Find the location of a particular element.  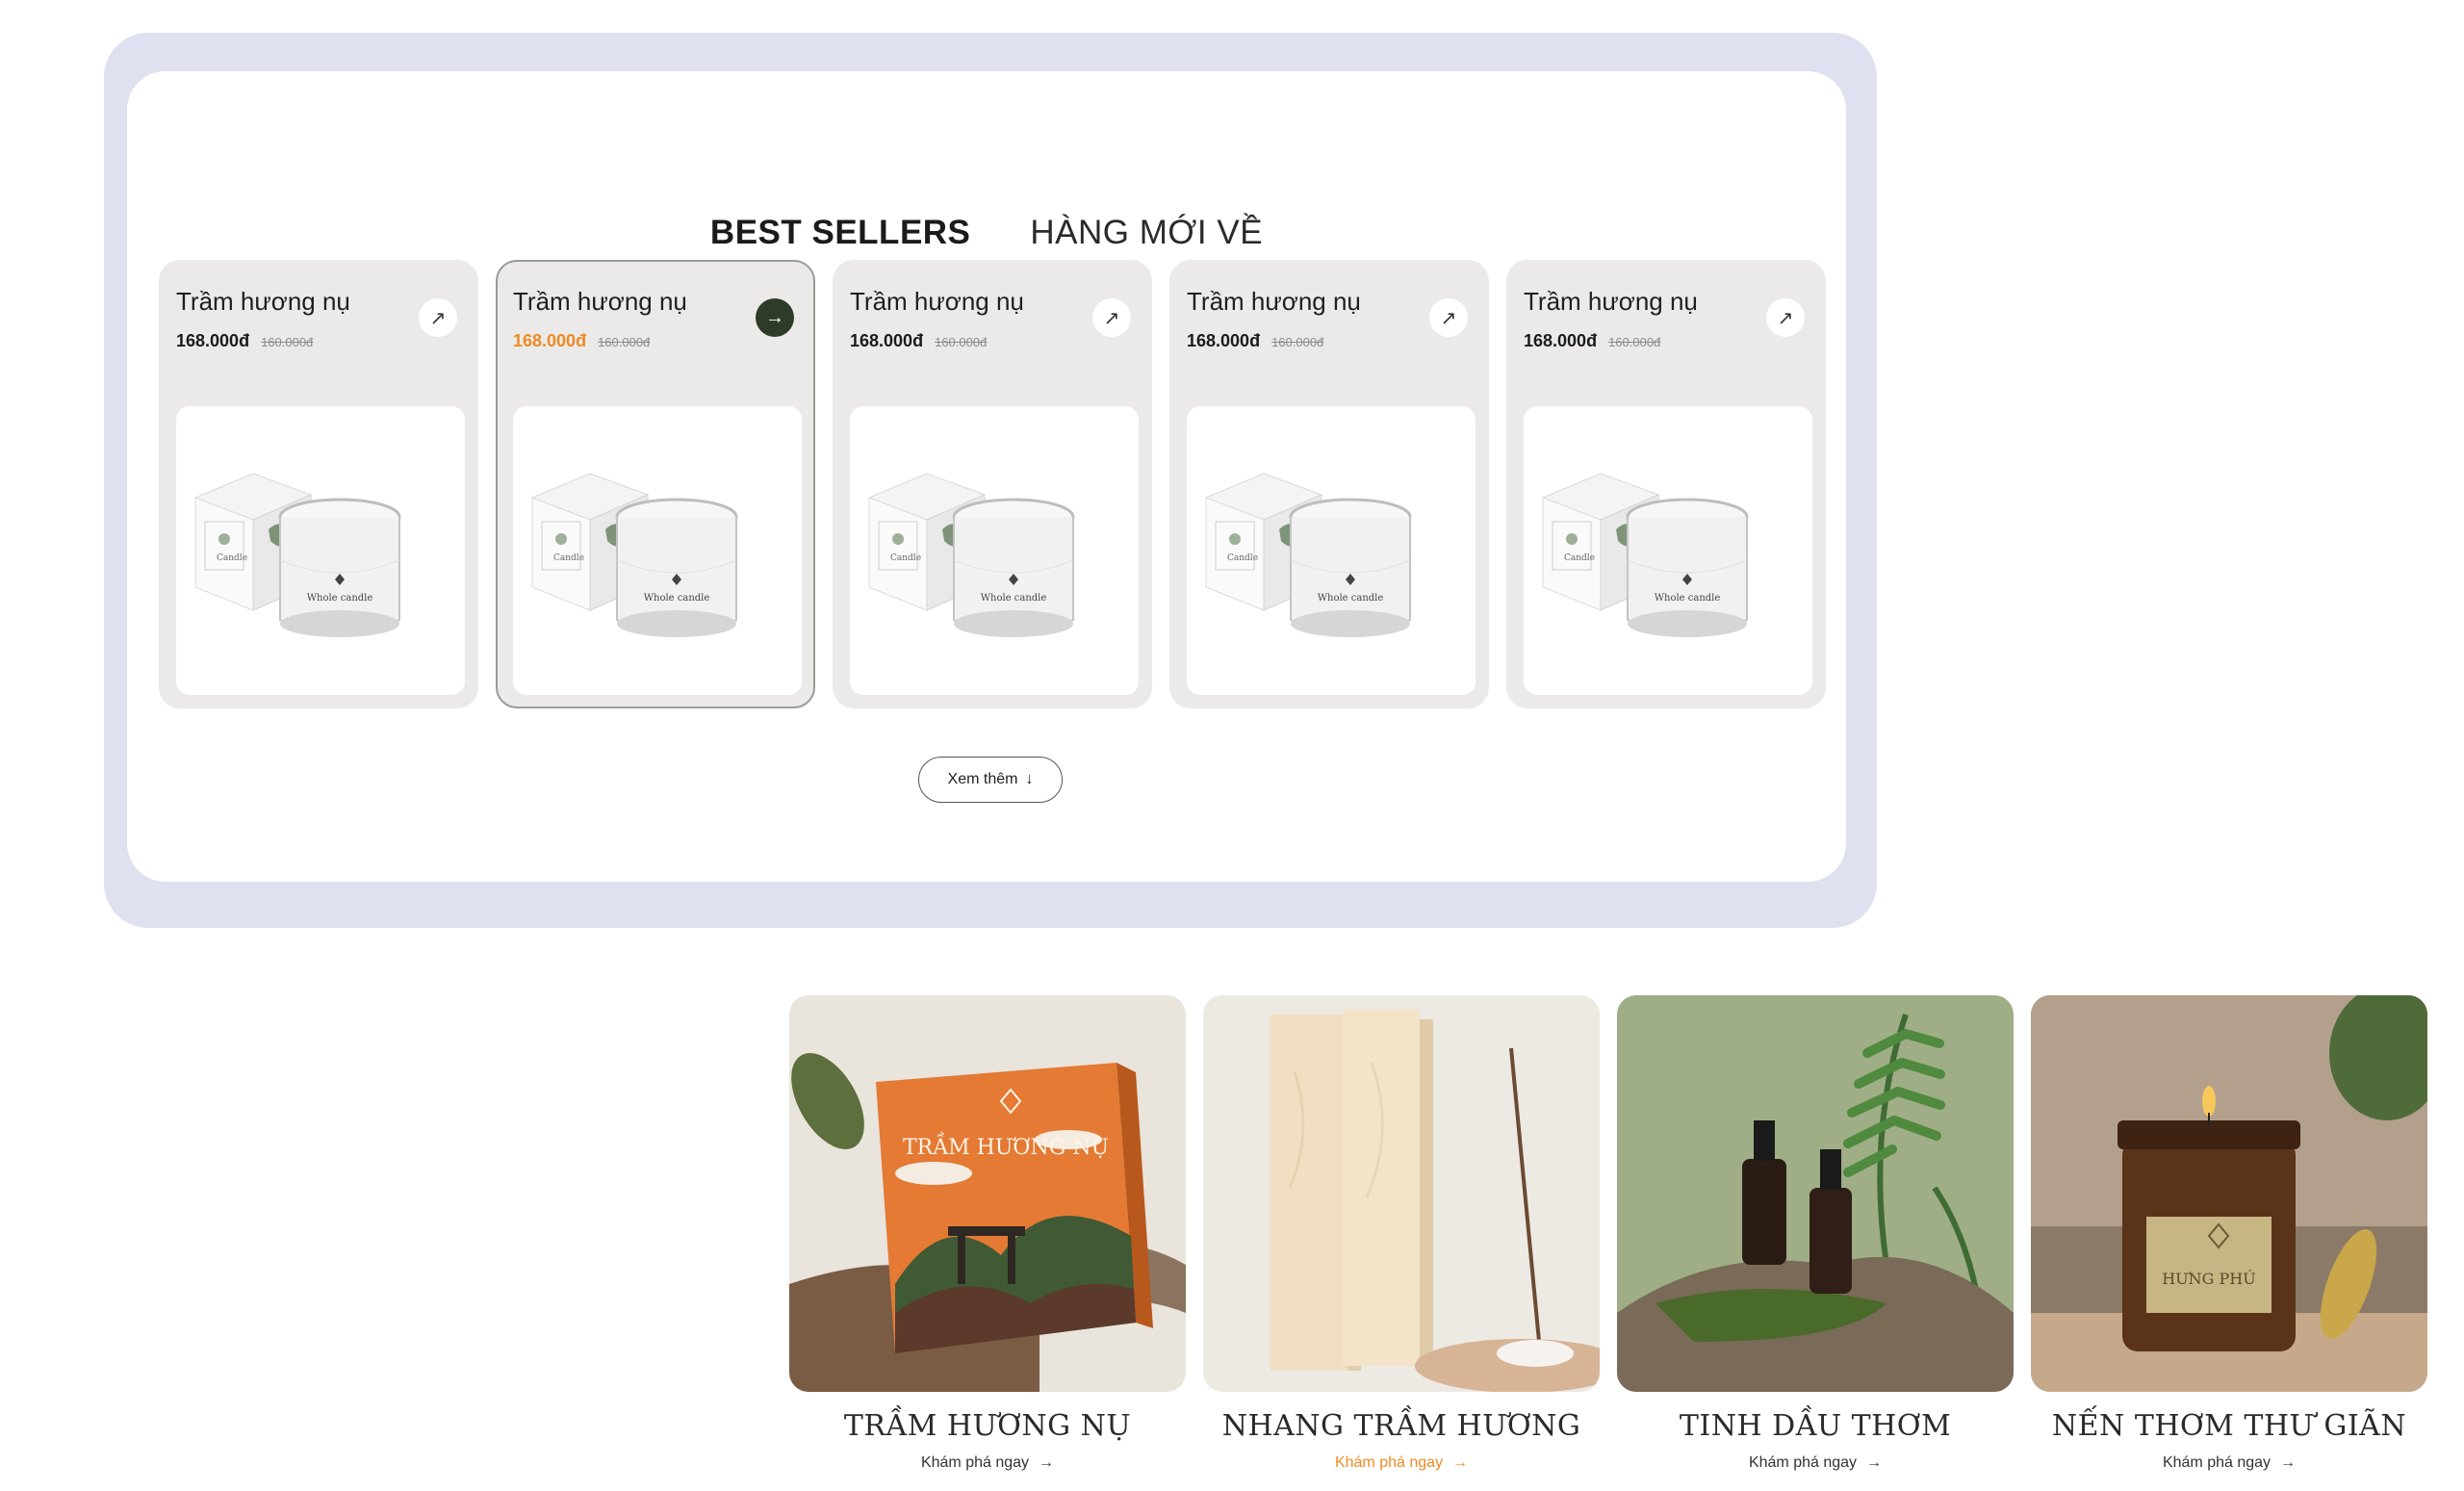

category-title: TRẦM HƯƠNG NỤ is located at coordinates (987, 1426).